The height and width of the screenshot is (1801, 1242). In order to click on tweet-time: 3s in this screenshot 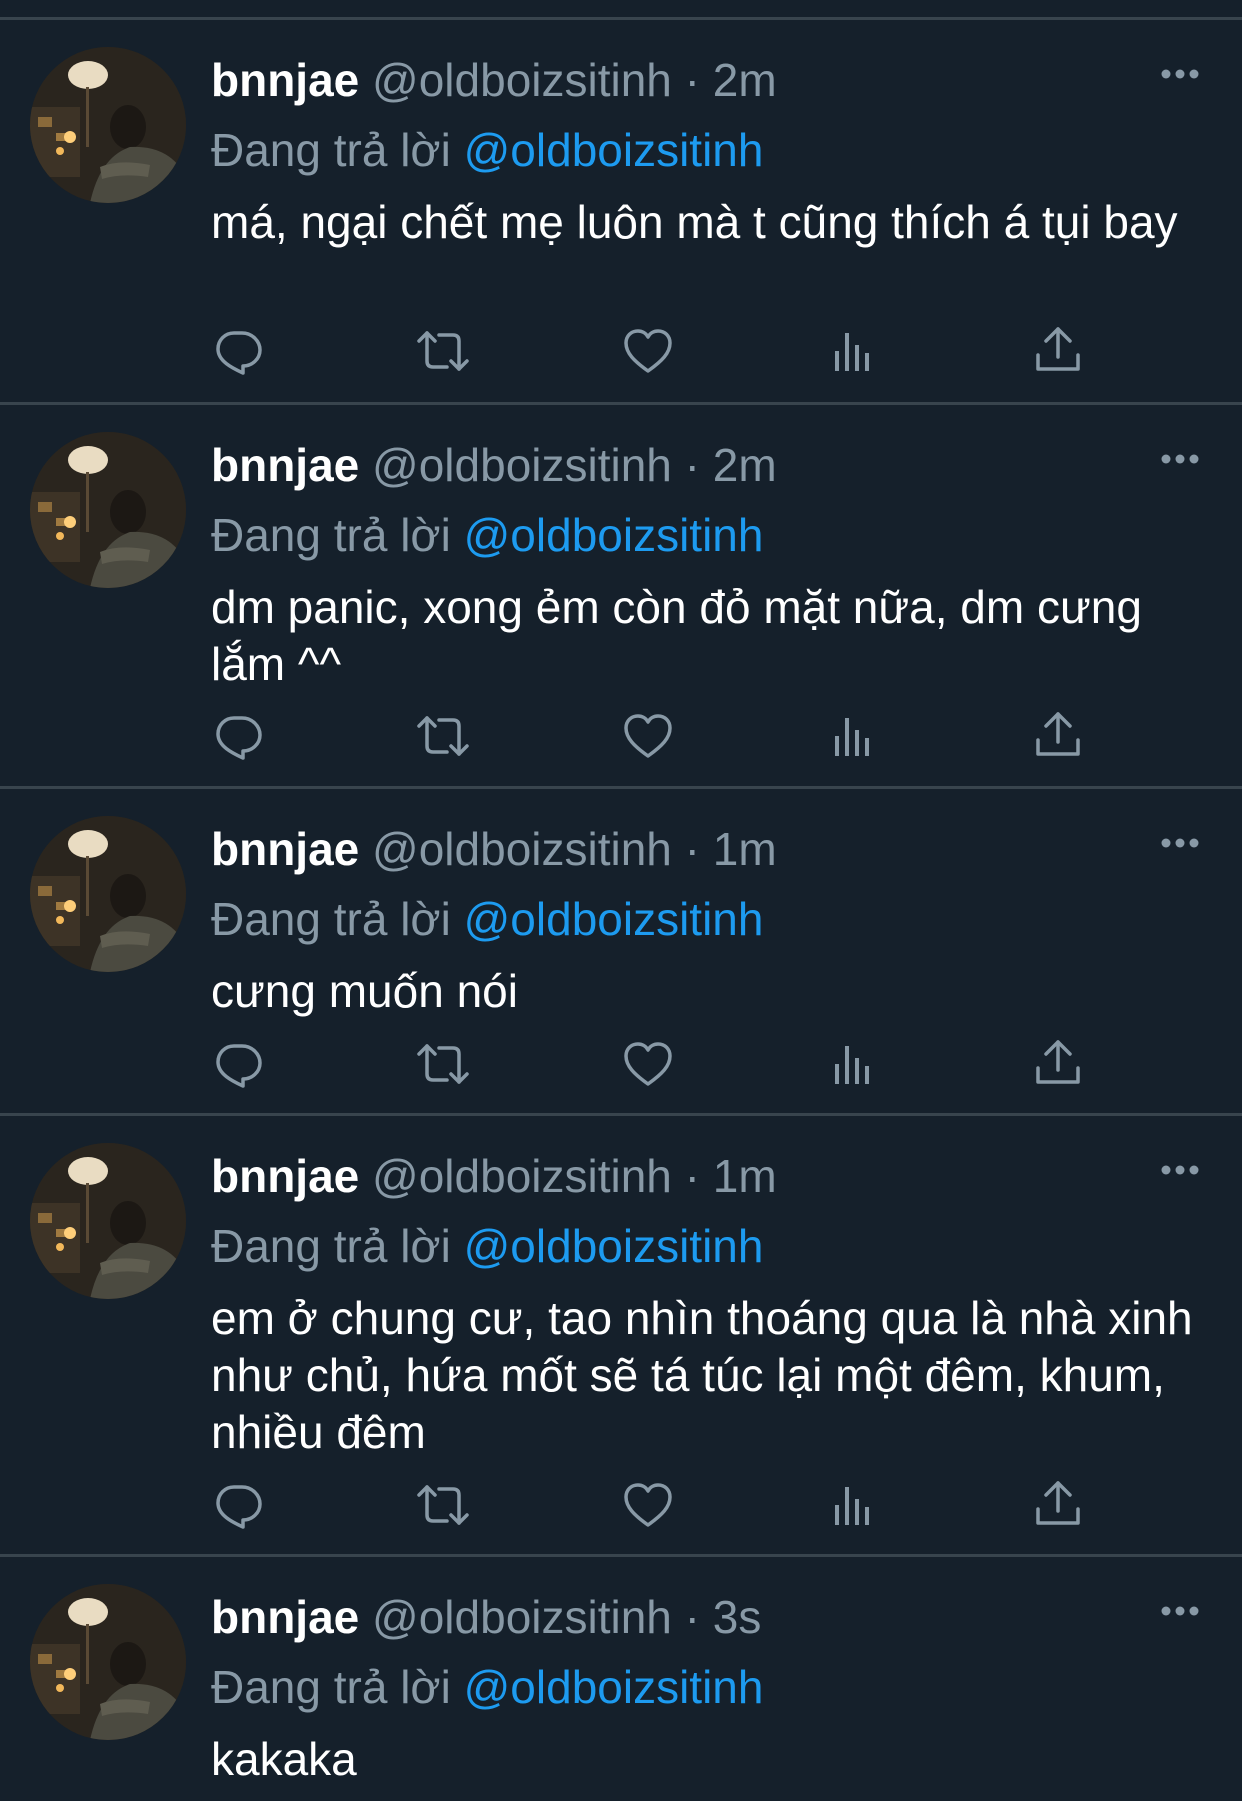, I will do `click(737, 1617)`.